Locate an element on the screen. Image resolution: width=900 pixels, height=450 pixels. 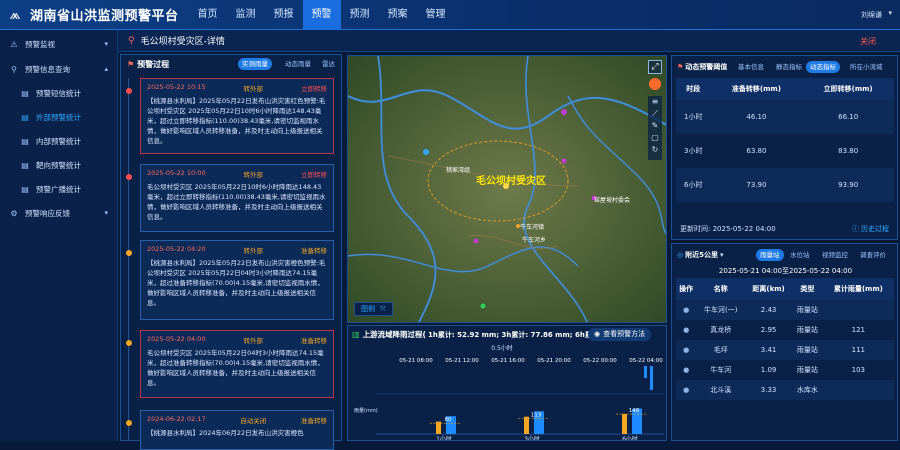
tab: 基本信息 is located at coordinates (751, 67).